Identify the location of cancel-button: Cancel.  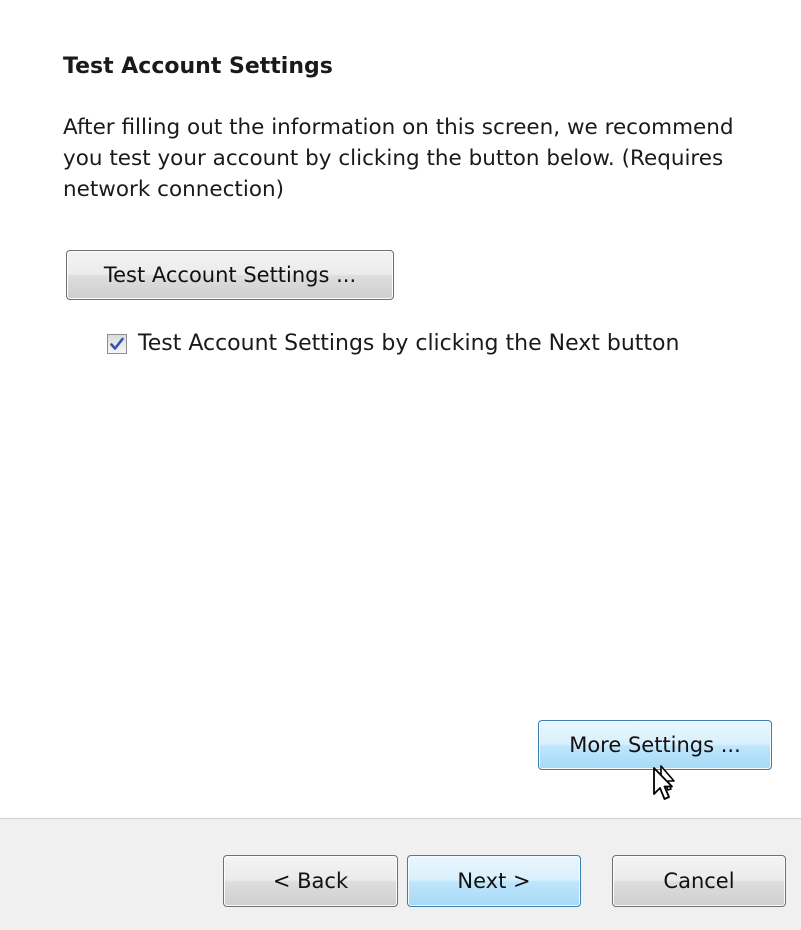
(699, 881).